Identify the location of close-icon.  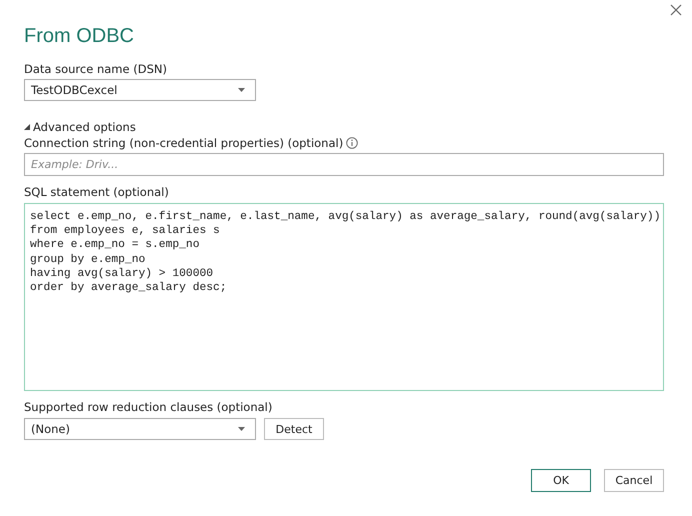
(676, 10).